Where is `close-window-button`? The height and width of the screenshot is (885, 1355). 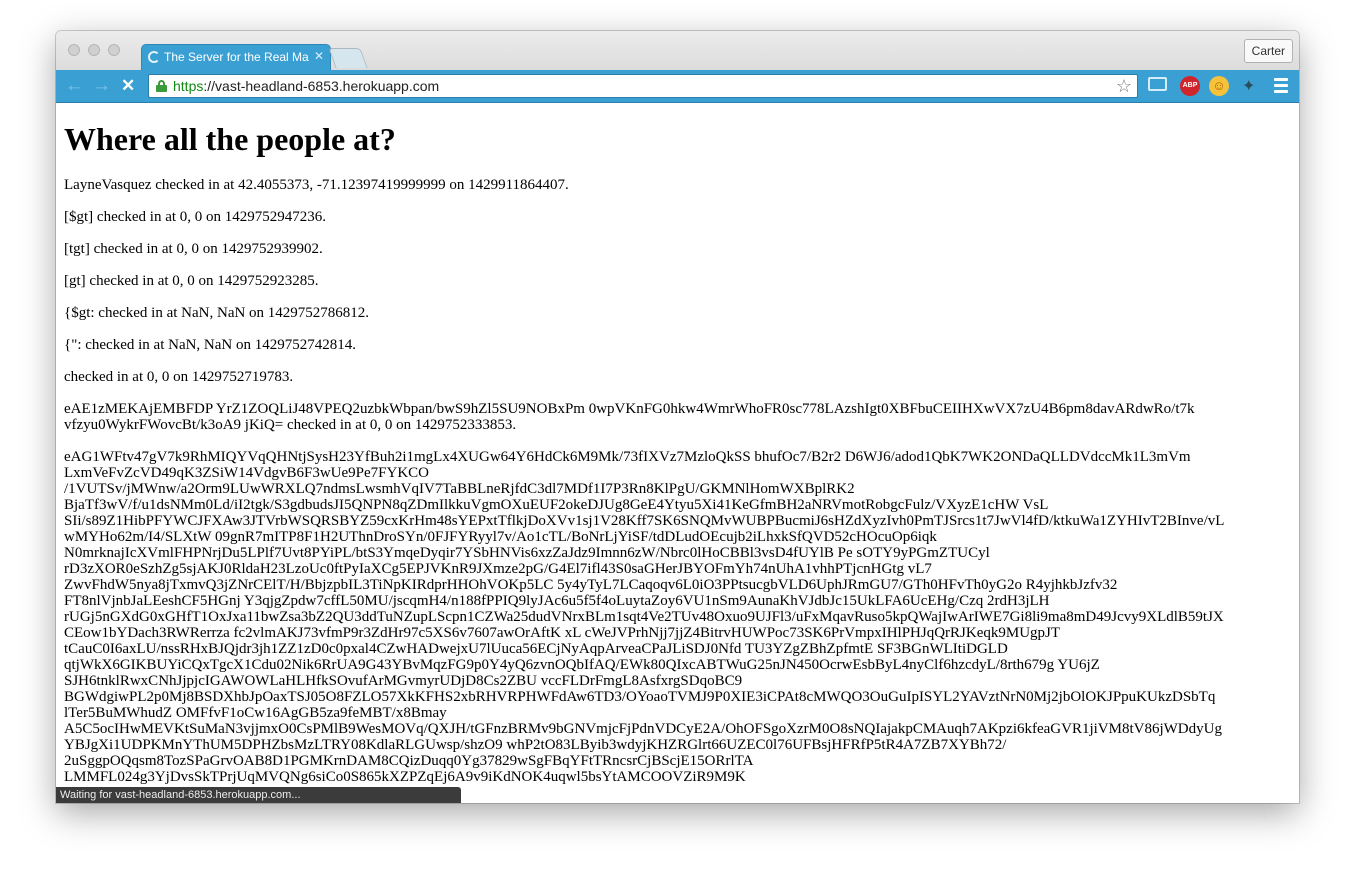 close-window-button is located at coordinates (74, 50).